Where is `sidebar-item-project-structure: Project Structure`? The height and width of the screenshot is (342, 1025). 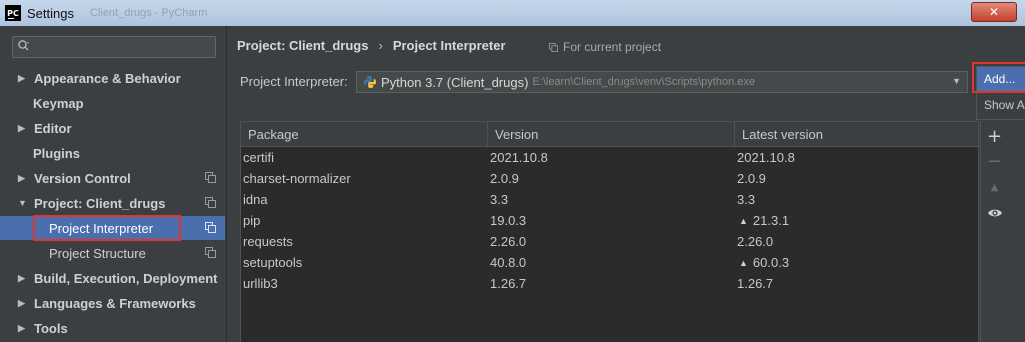
sidebar-item-project-structure: Project Structure is located at coordinates (112, 253).